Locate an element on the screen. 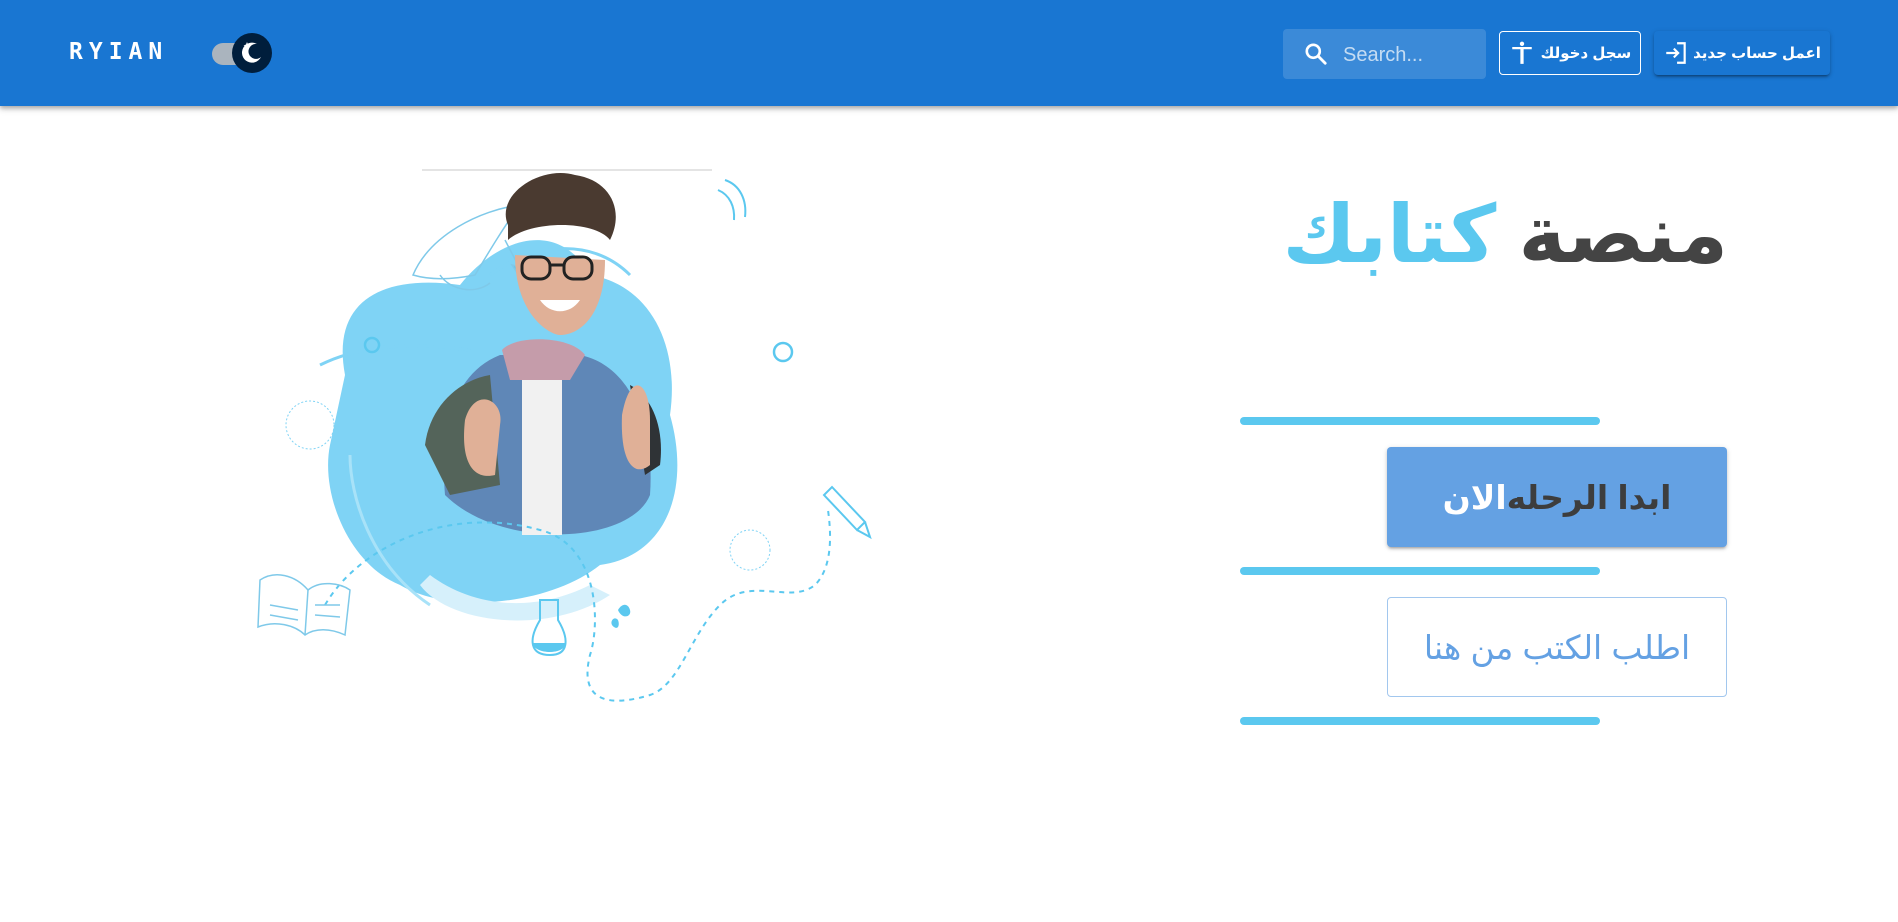 Image resolution: width=1898 pixels, height=922 pixels. signup-button: اعمل حساب جديد is located at coordinates (1742, 53).